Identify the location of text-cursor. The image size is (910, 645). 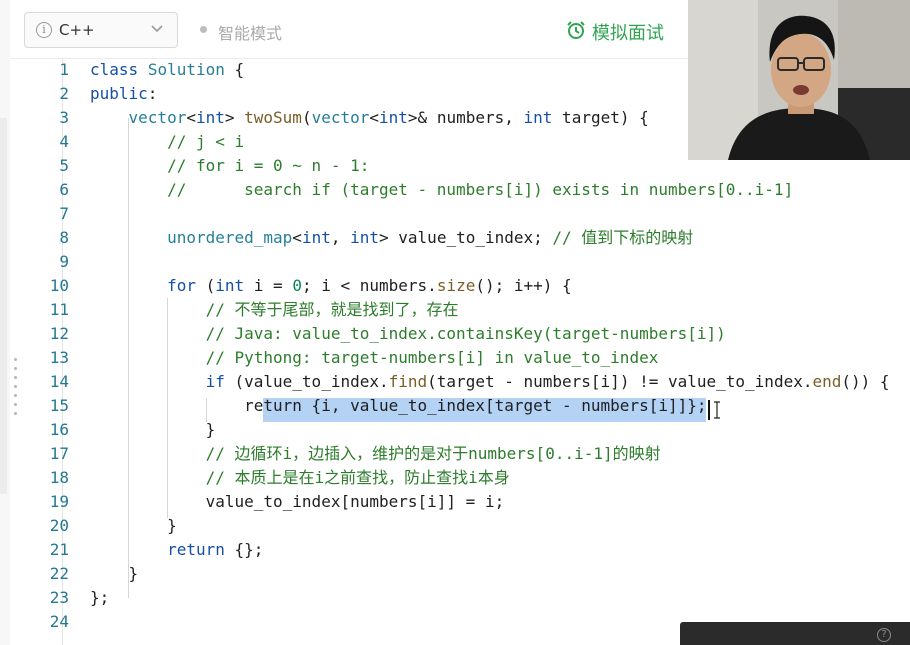
(709, 410).